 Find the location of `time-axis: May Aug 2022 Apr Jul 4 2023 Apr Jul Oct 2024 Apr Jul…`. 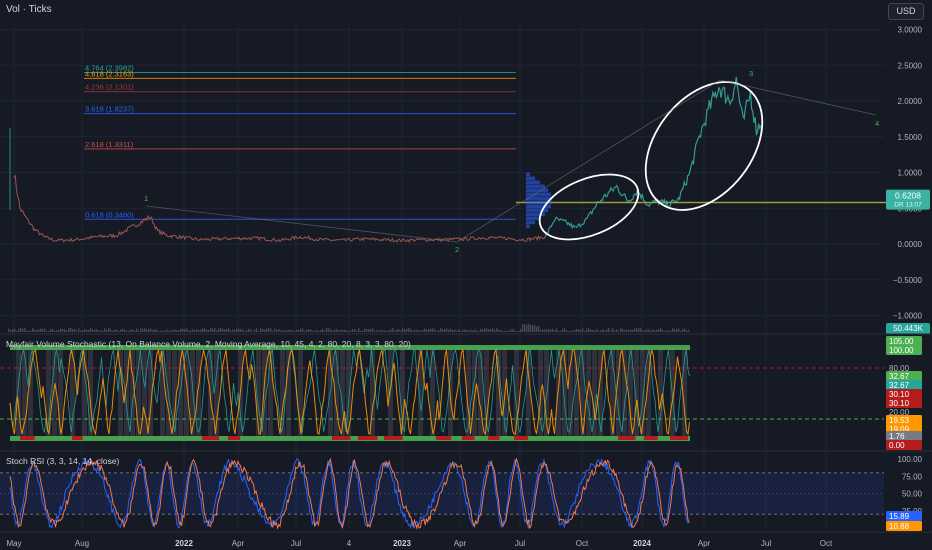

time-axis: May Aug 2022 Apr Jul 4 2023 Apr Jul Oct 2024 Apr Jul… is located at coordinates (466, 539).